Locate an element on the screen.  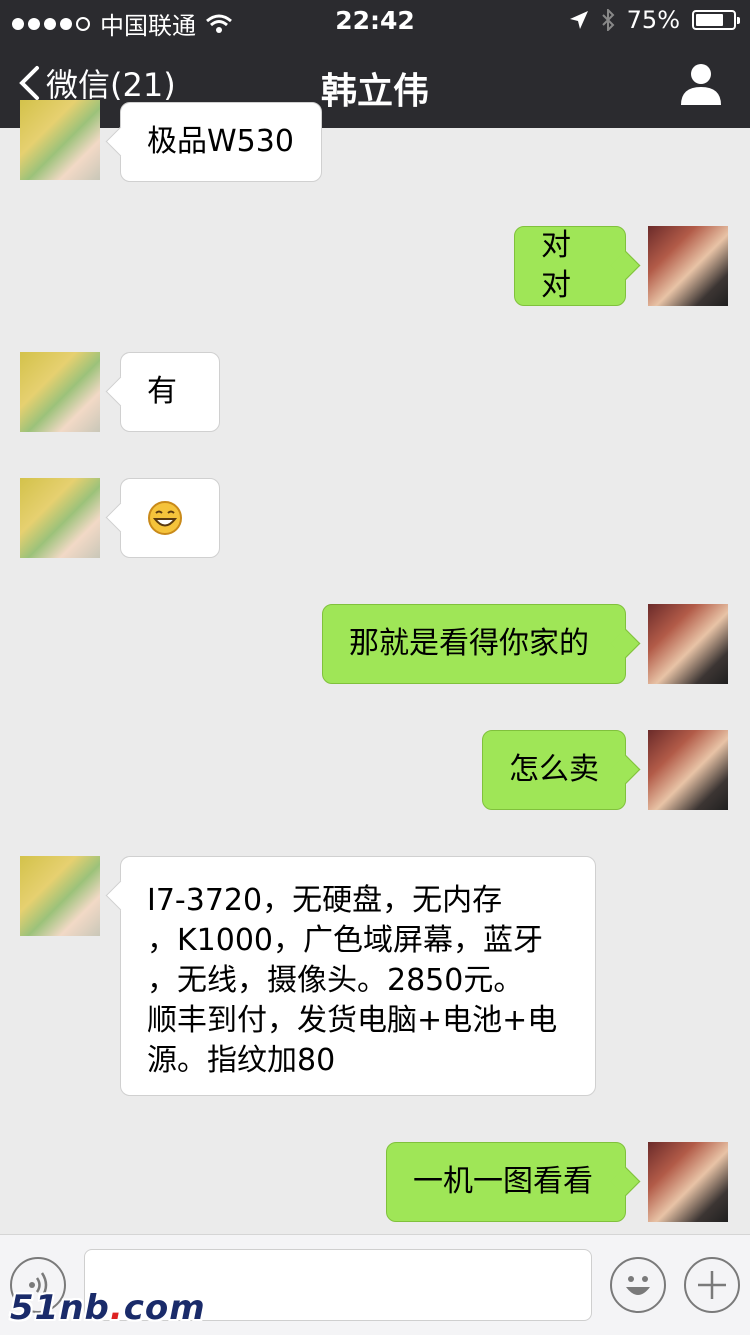
top-bar: 中国联通 22:42 75% 微信(21) 韩立伟 is located at coordinates (375, 64).